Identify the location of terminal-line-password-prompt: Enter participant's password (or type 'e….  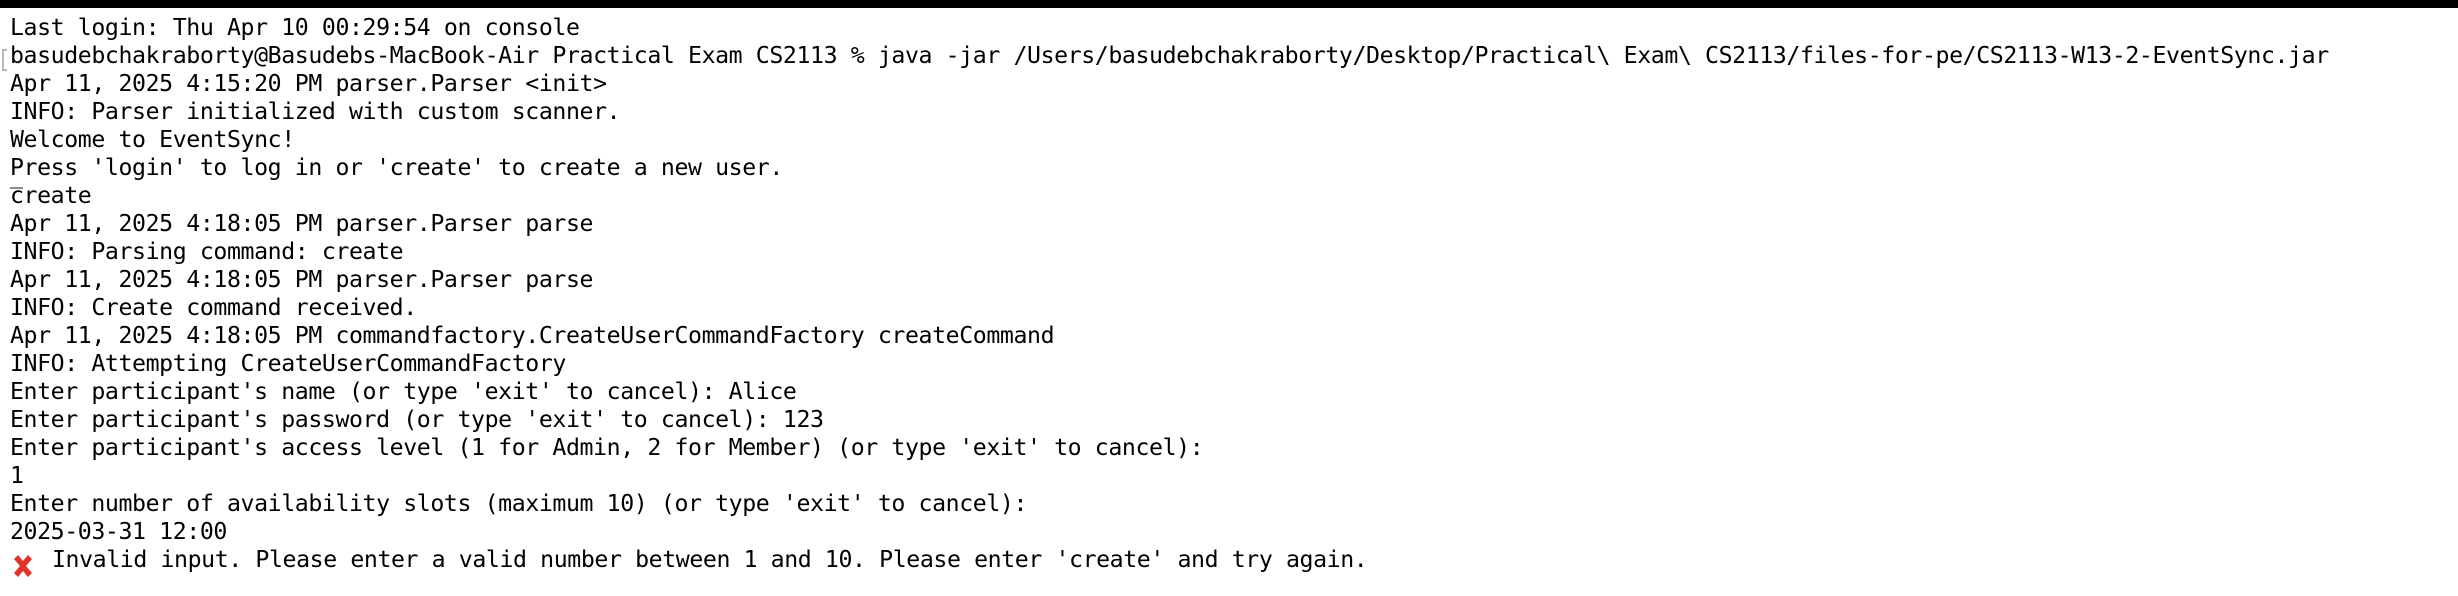
(417, 419).